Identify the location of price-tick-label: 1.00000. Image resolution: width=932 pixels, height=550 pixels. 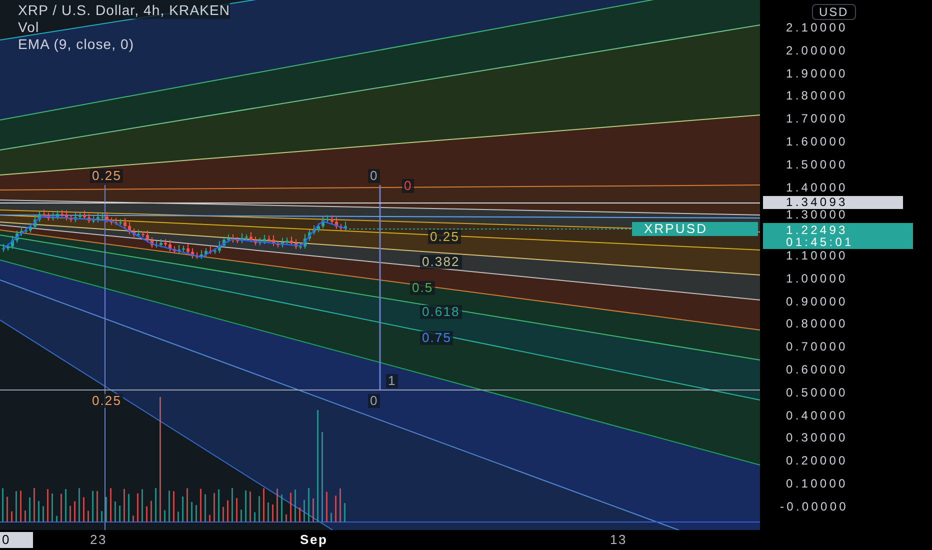
(817, 279).